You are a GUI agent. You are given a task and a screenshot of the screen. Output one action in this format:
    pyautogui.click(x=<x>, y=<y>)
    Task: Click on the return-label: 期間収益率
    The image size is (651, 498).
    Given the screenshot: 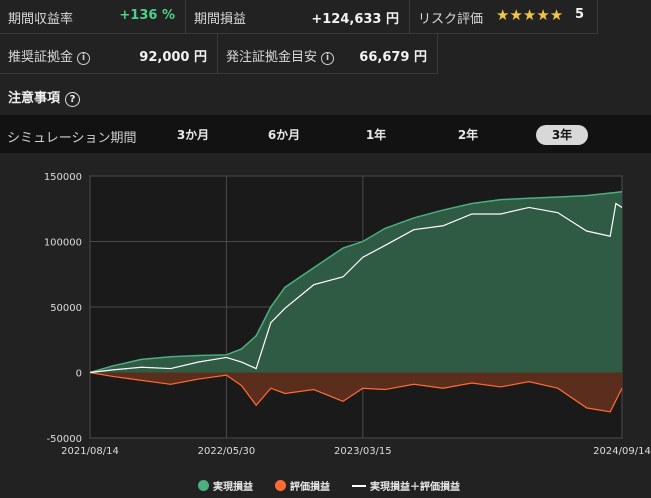 What is the action you would take?
    pyautogui.click(x=41, y=19)
    